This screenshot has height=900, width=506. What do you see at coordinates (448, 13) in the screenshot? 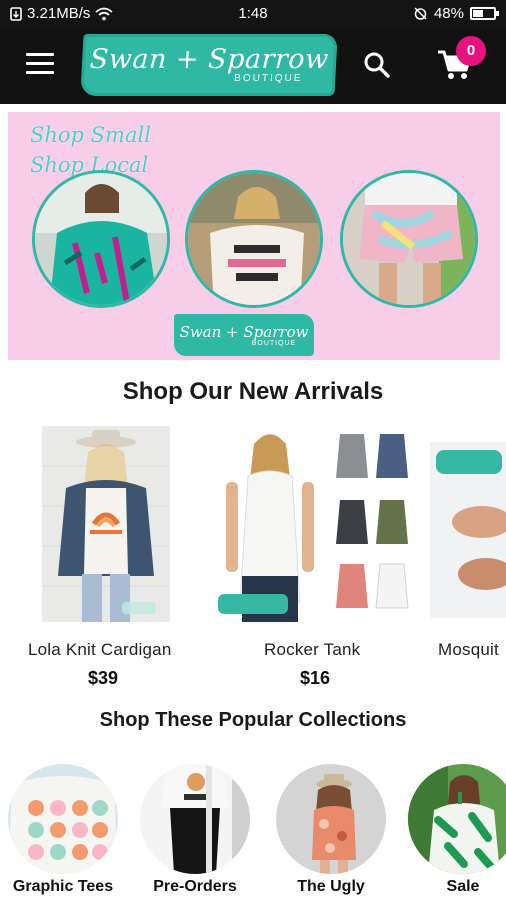
I see `battery-percent: 48%` at bounding box center [448, 13].